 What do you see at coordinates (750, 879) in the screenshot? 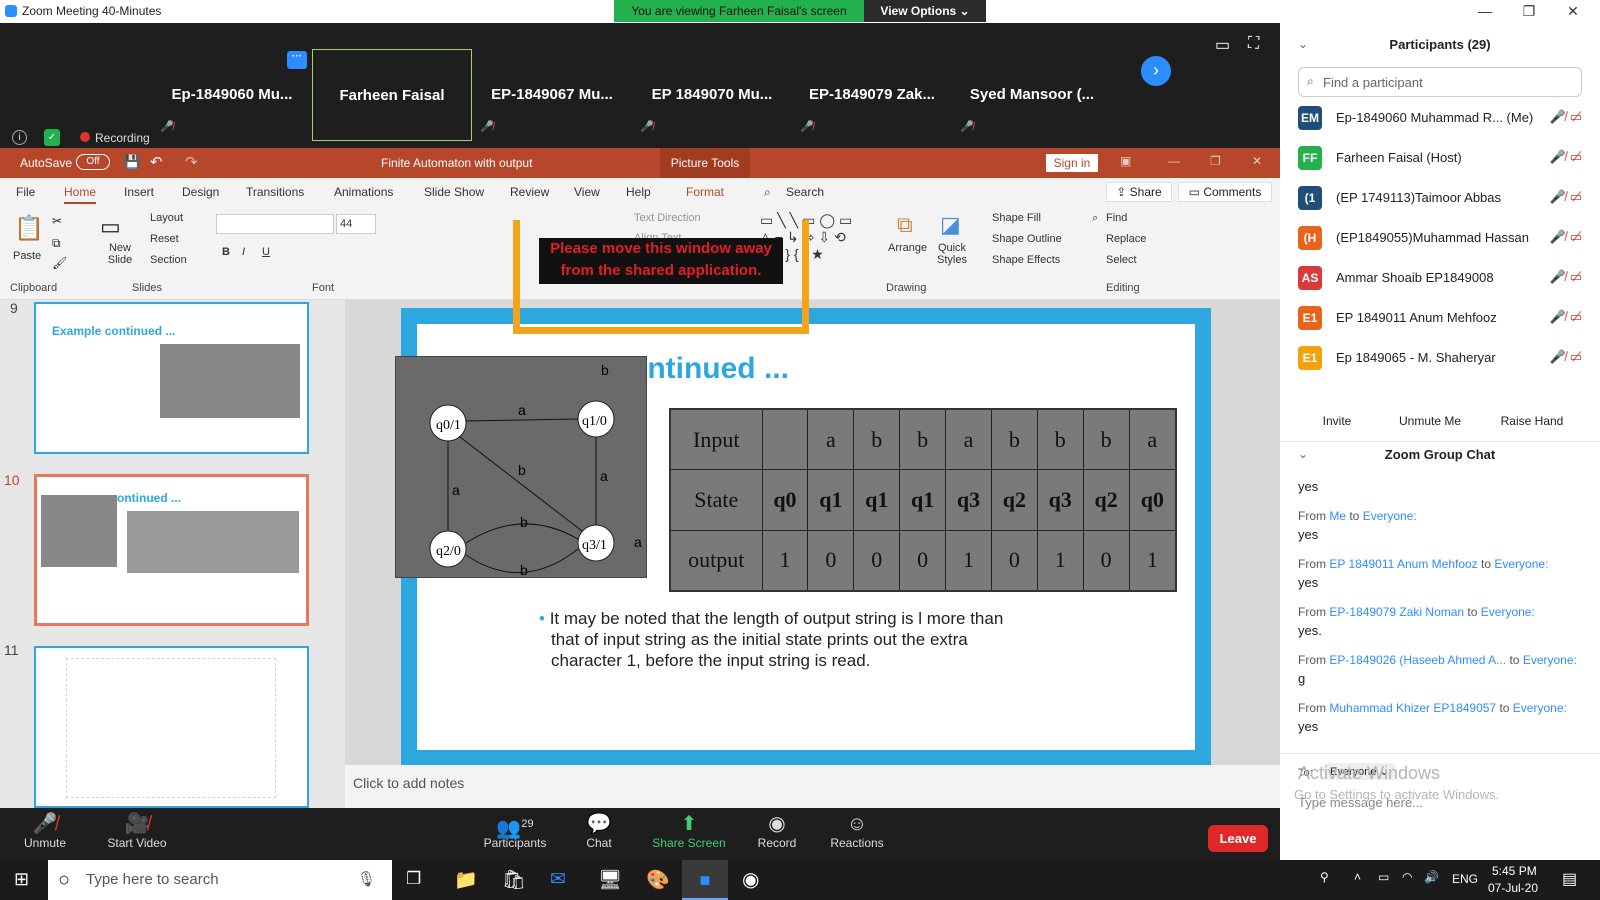
I see `chrome-icon: ◉` at bounding box center [750, 879].